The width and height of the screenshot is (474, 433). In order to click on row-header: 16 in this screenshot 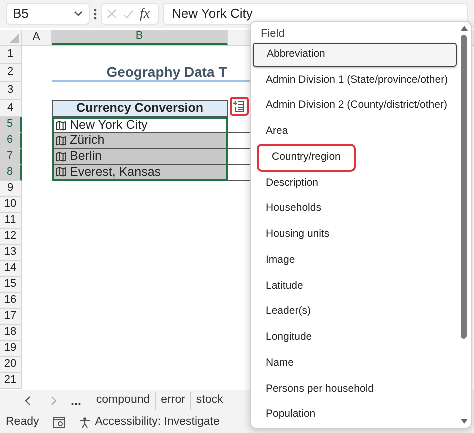, I will do `click(11, 301)`.